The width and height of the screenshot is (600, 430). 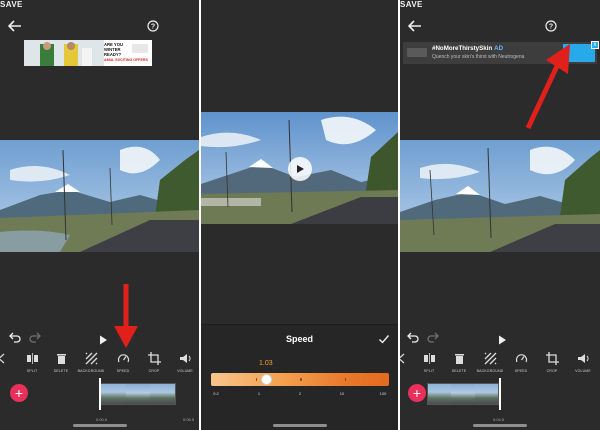 I want to click on ad-headline-row: #NoMoreThirstySkin AD, so click(x=467, y=48).